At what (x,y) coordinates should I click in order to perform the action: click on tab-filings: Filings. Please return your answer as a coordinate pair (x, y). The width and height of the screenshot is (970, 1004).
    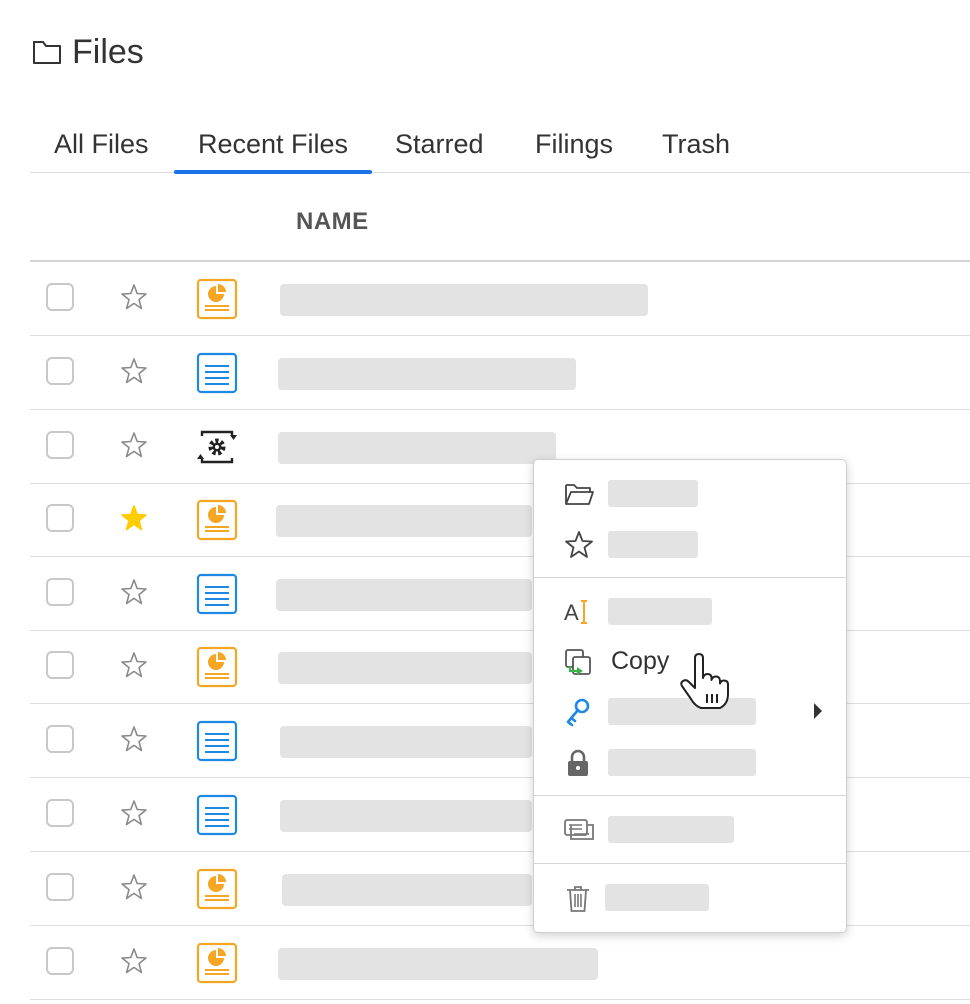
    Looking at the image, I should click on (574, 147).